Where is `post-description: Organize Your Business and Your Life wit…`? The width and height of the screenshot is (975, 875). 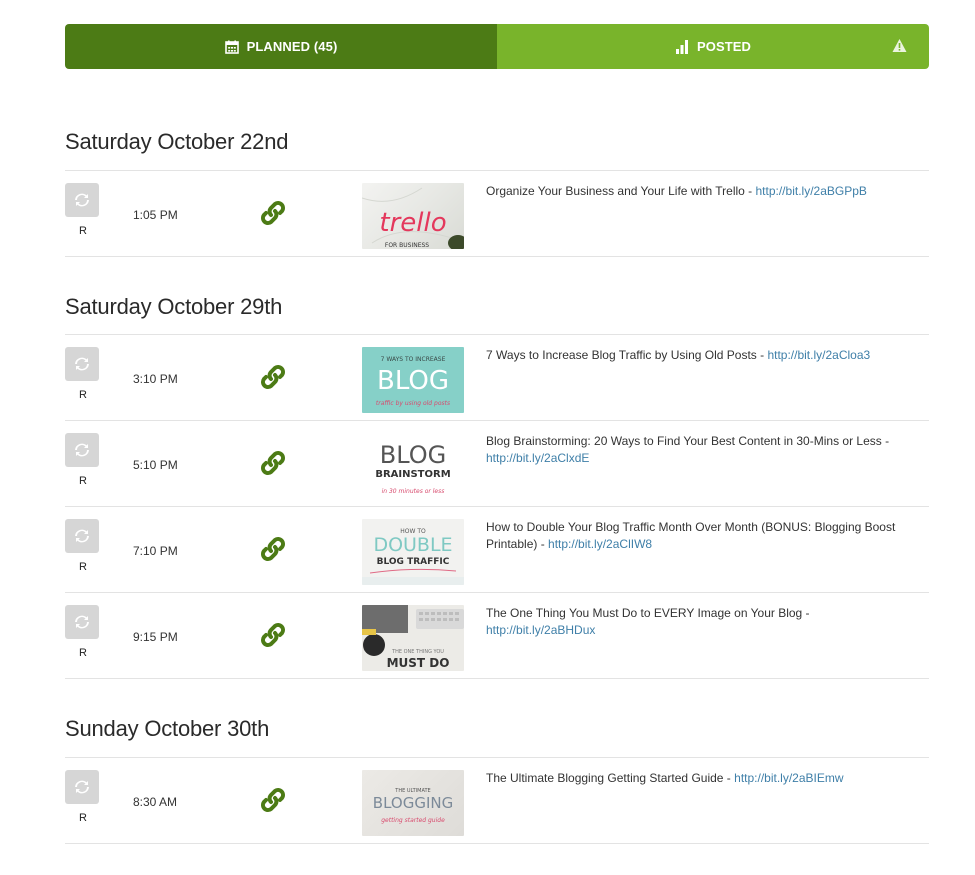
post-description: Organize Your Business and Your Life wit… is located at coordinates (696, 191).